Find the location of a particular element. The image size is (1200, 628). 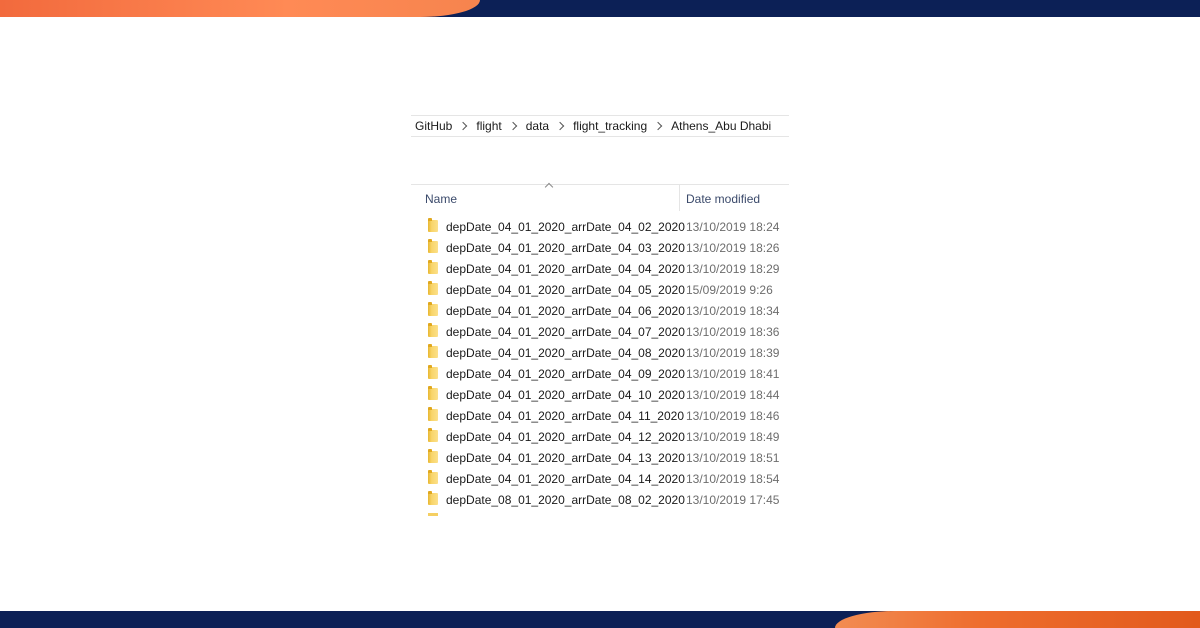

file-name: depDate_04_01_2020_arrDate_04_13_2020 is located at coordinates (565, 458).